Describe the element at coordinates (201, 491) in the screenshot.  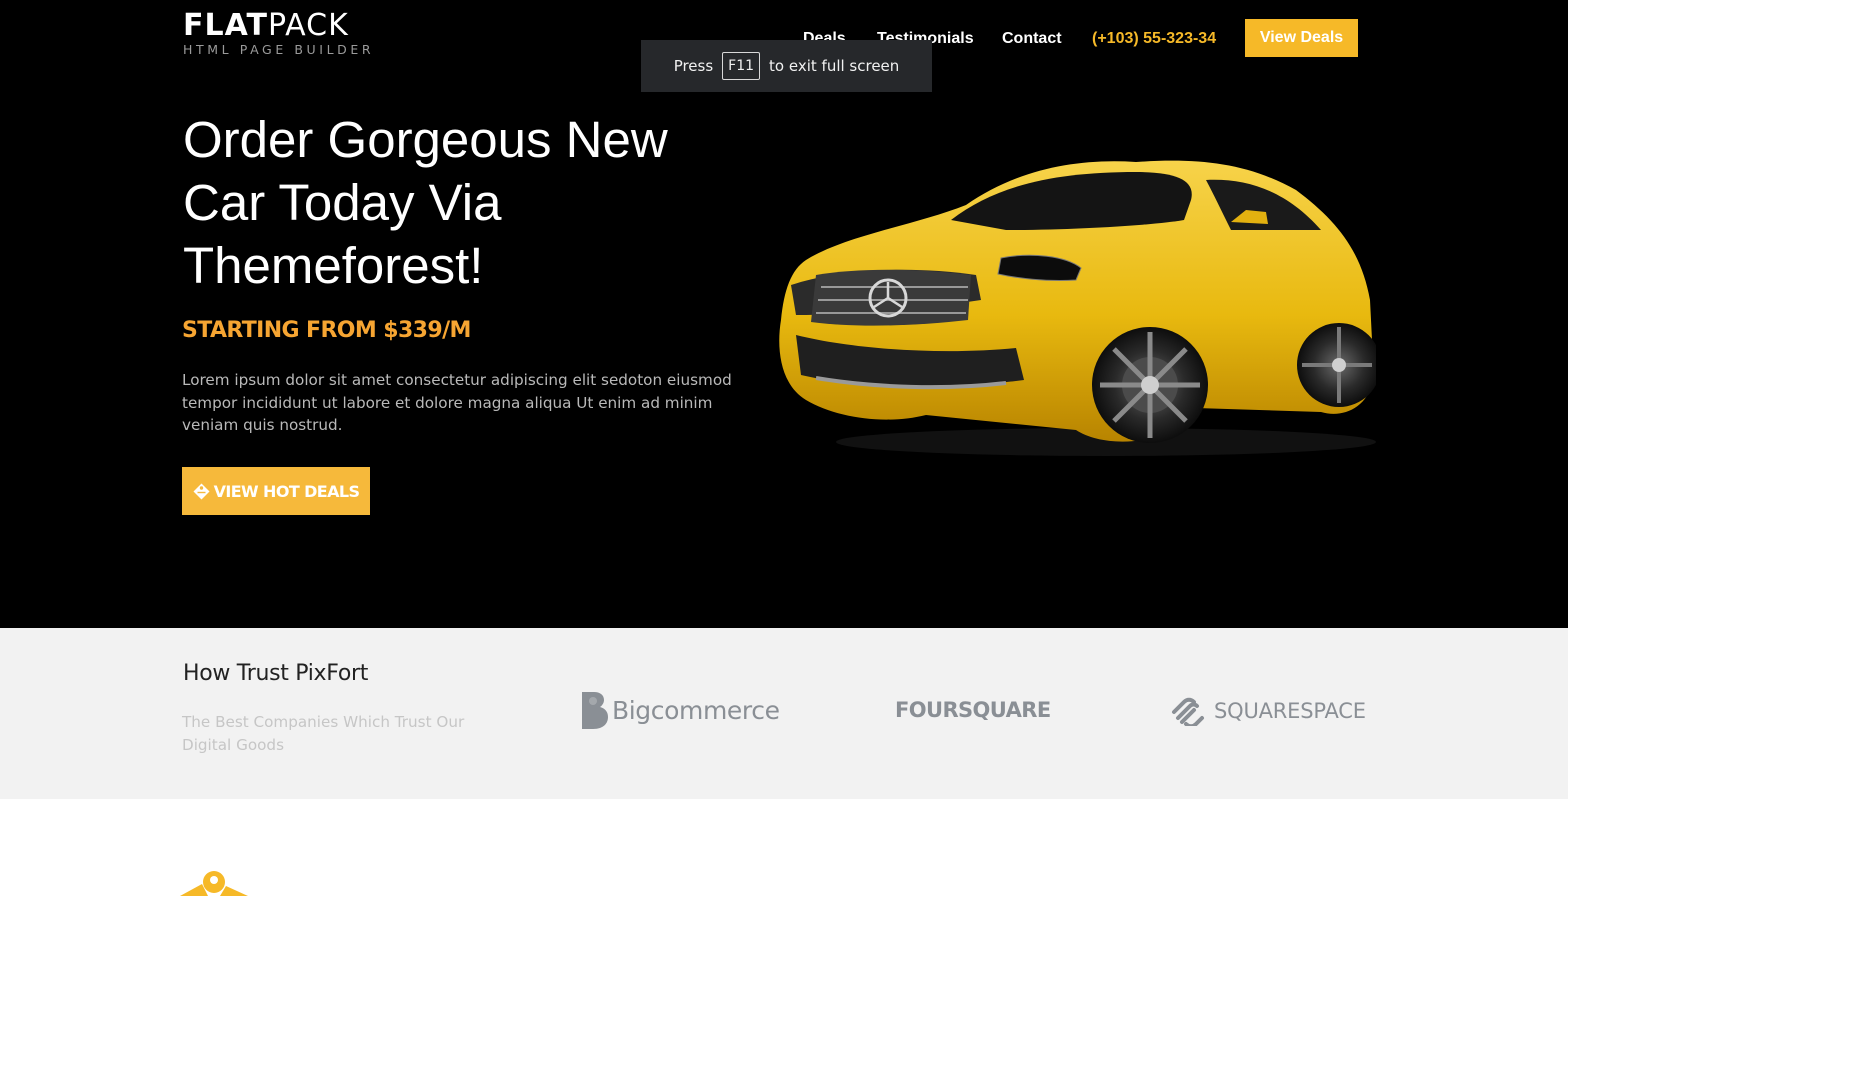
I see `tag-icon` at that location.